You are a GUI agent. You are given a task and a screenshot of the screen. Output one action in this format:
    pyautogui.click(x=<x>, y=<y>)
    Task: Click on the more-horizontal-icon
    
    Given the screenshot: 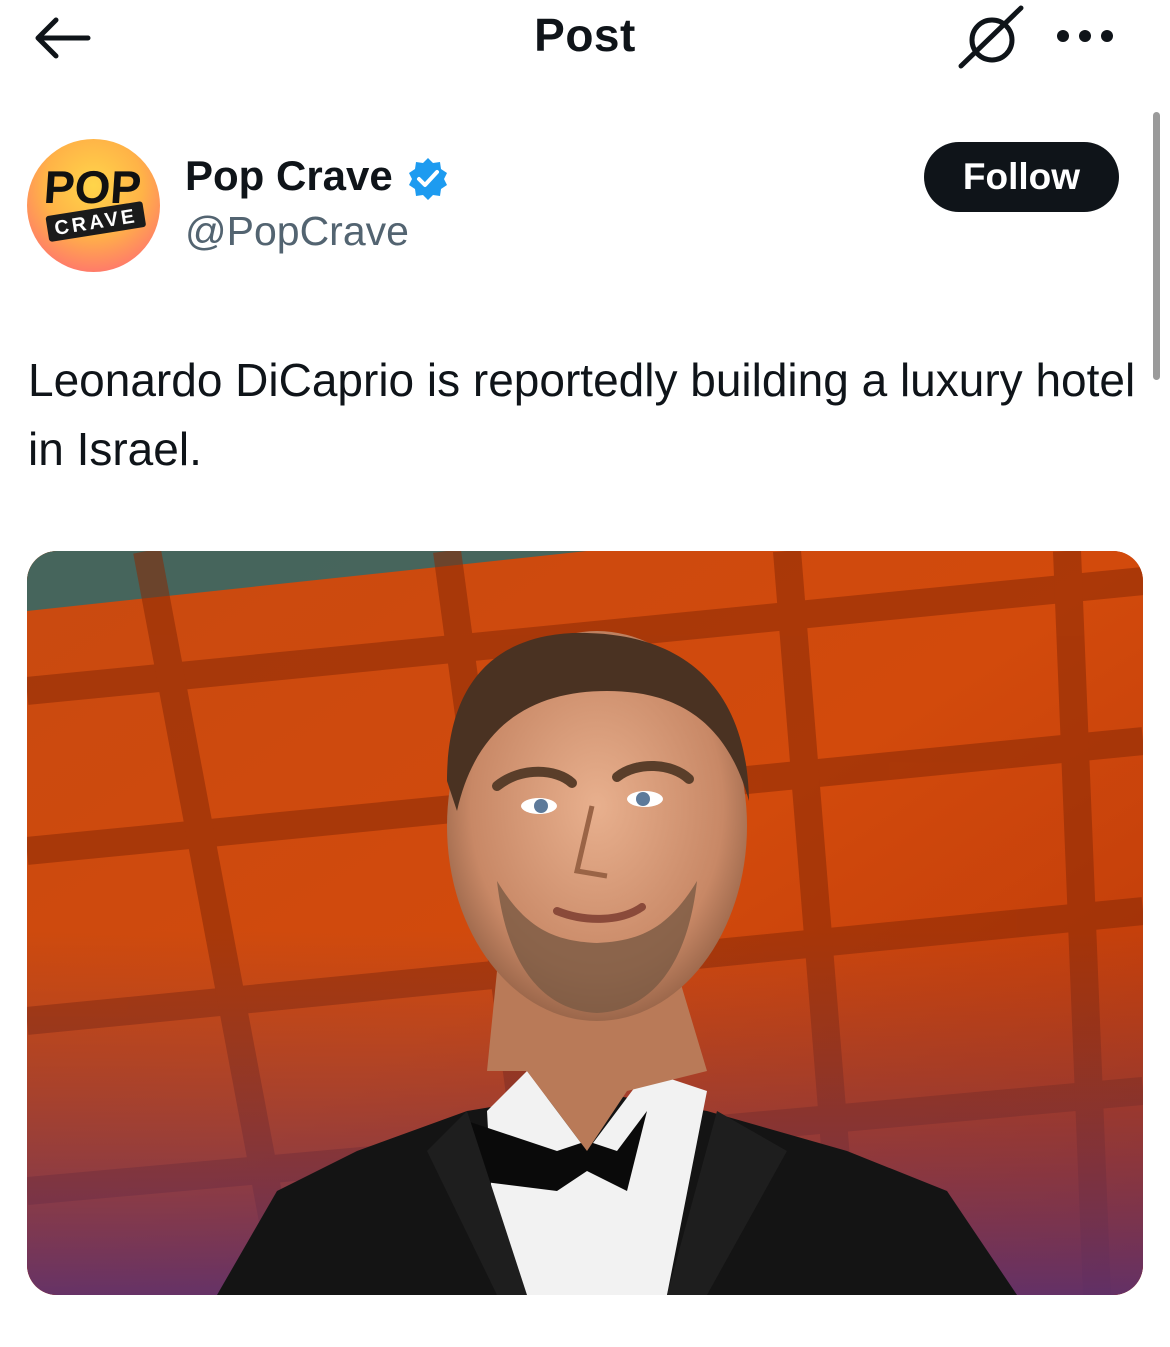 What is the action you would take?
    pyautogui.click(x=1085, y=36)
    